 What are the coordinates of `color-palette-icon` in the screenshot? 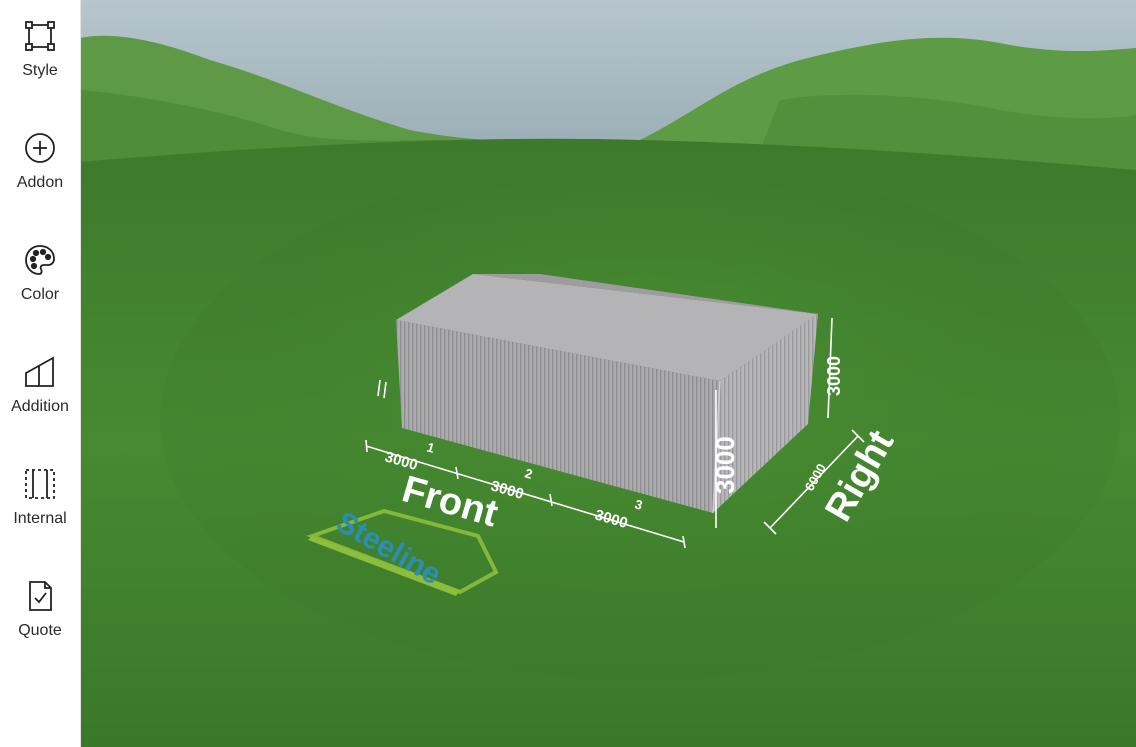 It's located at (40, 260).